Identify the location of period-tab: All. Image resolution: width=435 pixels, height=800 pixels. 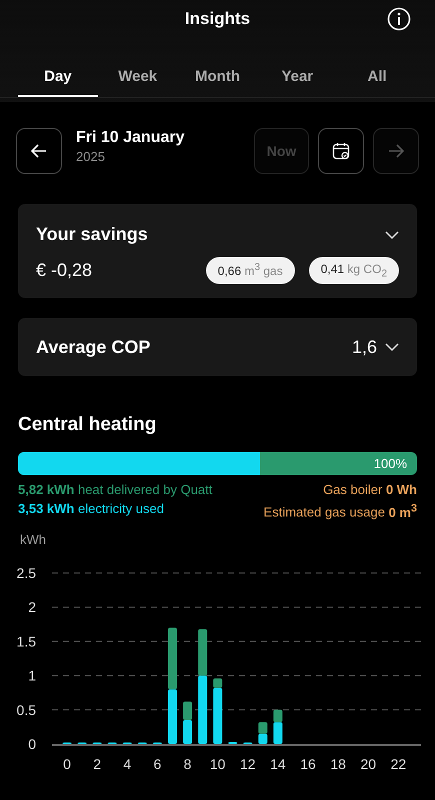
(377, 77).